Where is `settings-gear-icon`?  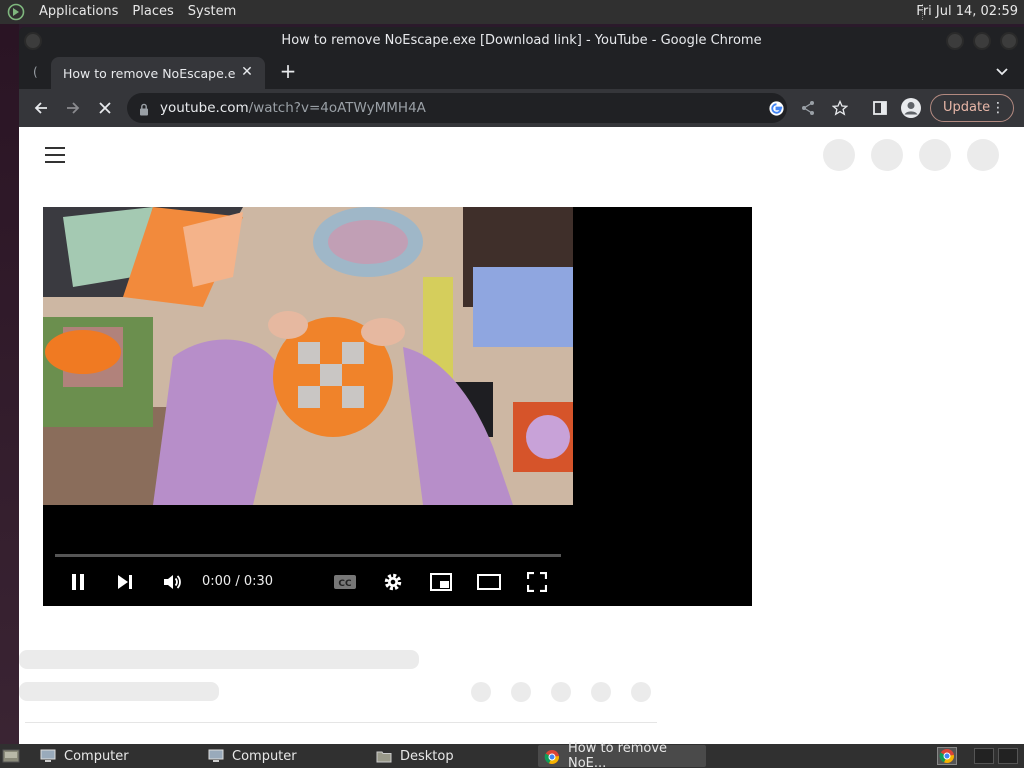
settings-gear-icon is located at coordinates (393, 582).